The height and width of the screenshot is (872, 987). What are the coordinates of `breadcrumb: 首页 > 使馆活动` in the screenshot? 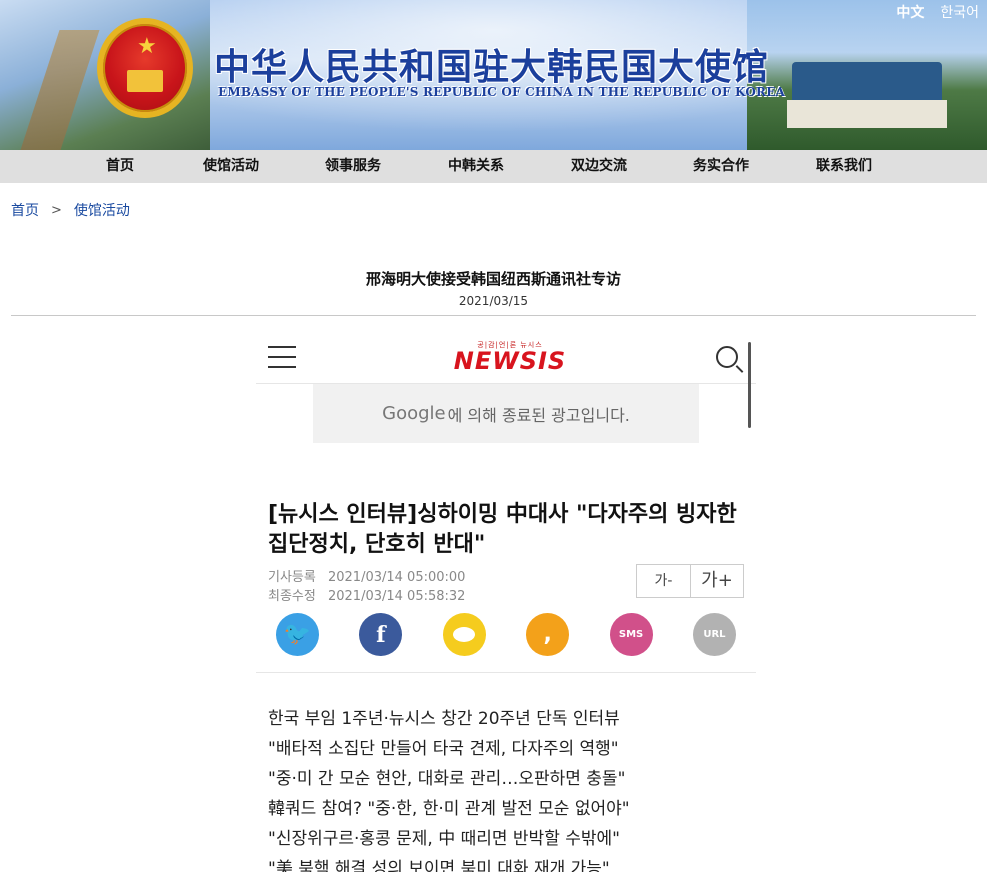 It's located at (70, 210).